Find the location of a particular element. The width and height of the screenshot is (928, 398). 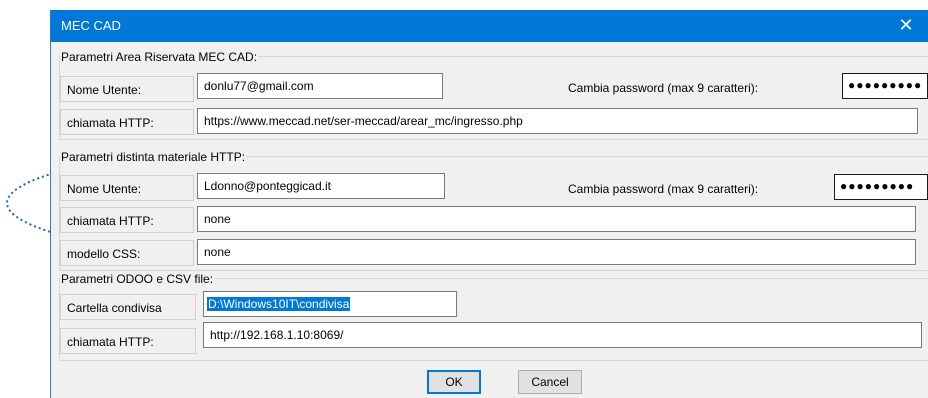

odoo-folder-selected-text: D:\Windows10IT\condivisa is located at coordinates (279, 304).